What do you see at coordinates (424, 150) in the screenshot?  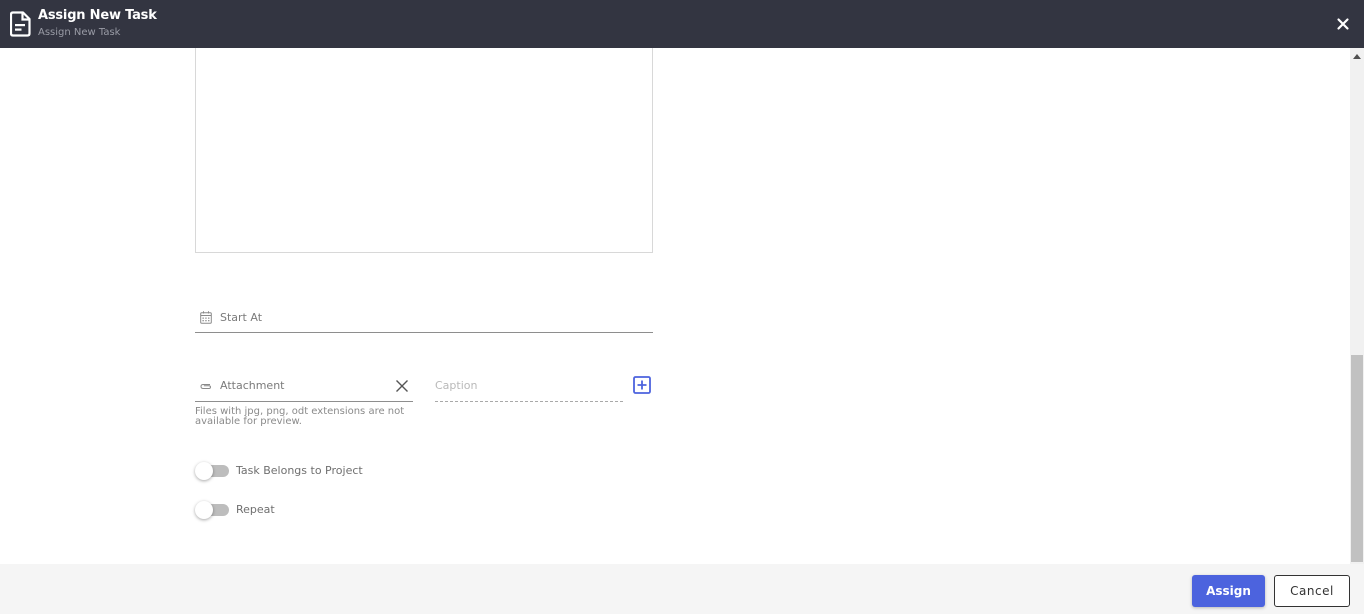 I see `description-editor` at bounding box center [424, 150].